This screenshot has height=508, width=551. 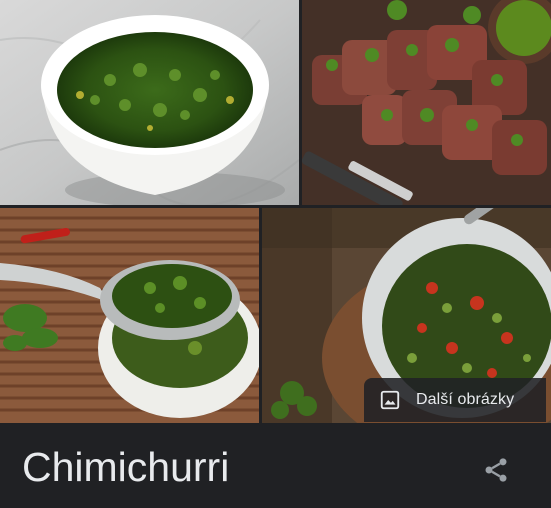 I want to click on share-button, so click(x=496, y=470).